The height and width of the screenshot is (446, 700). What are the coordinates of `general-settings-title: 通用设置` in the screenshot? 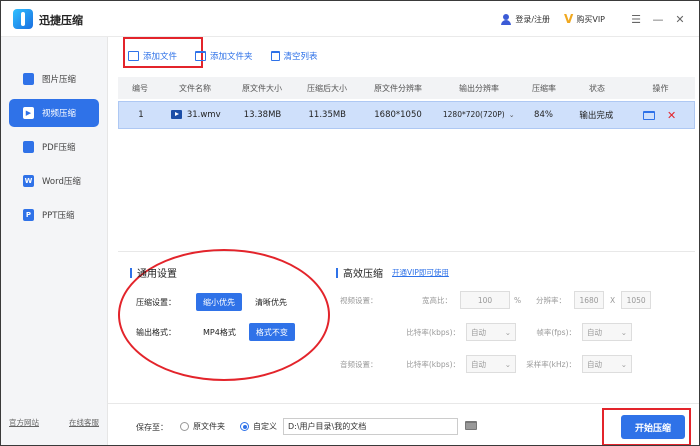 It's located at (153, 272).